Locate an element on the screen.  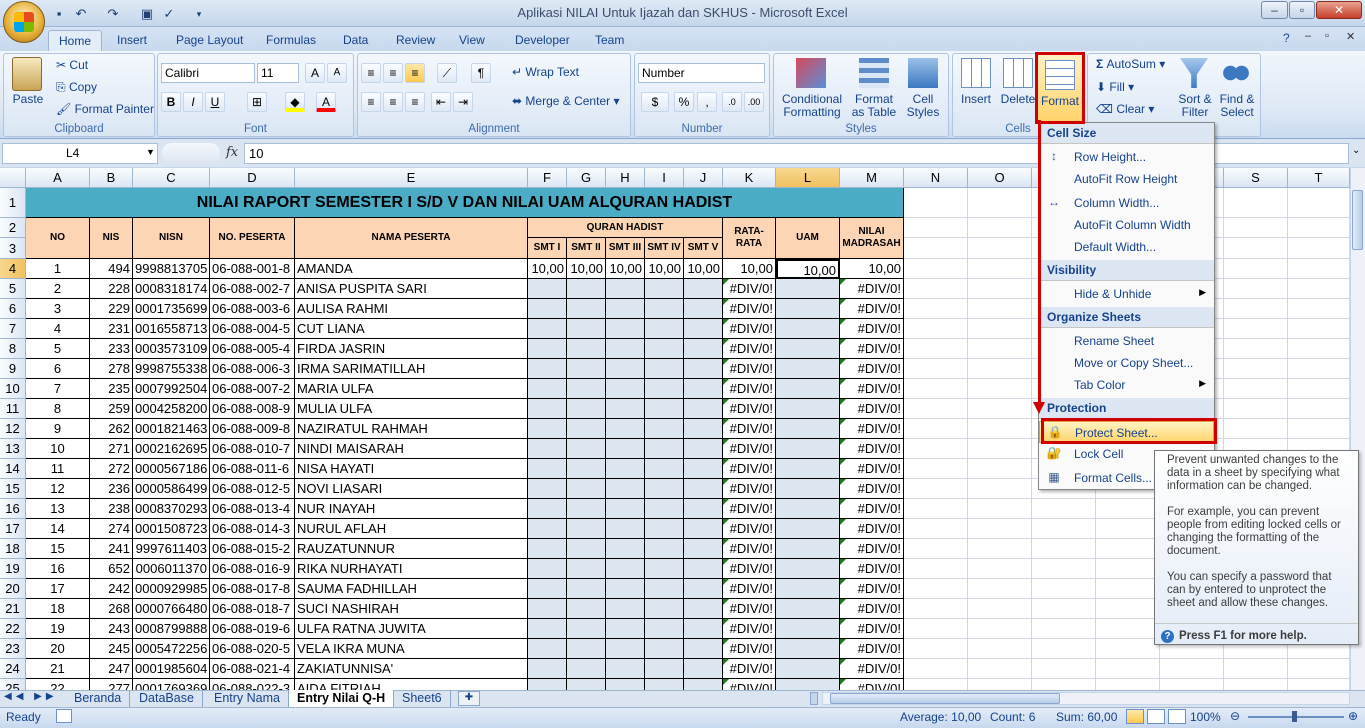
row-header-16: 16 is located at coordinates (13, 509).